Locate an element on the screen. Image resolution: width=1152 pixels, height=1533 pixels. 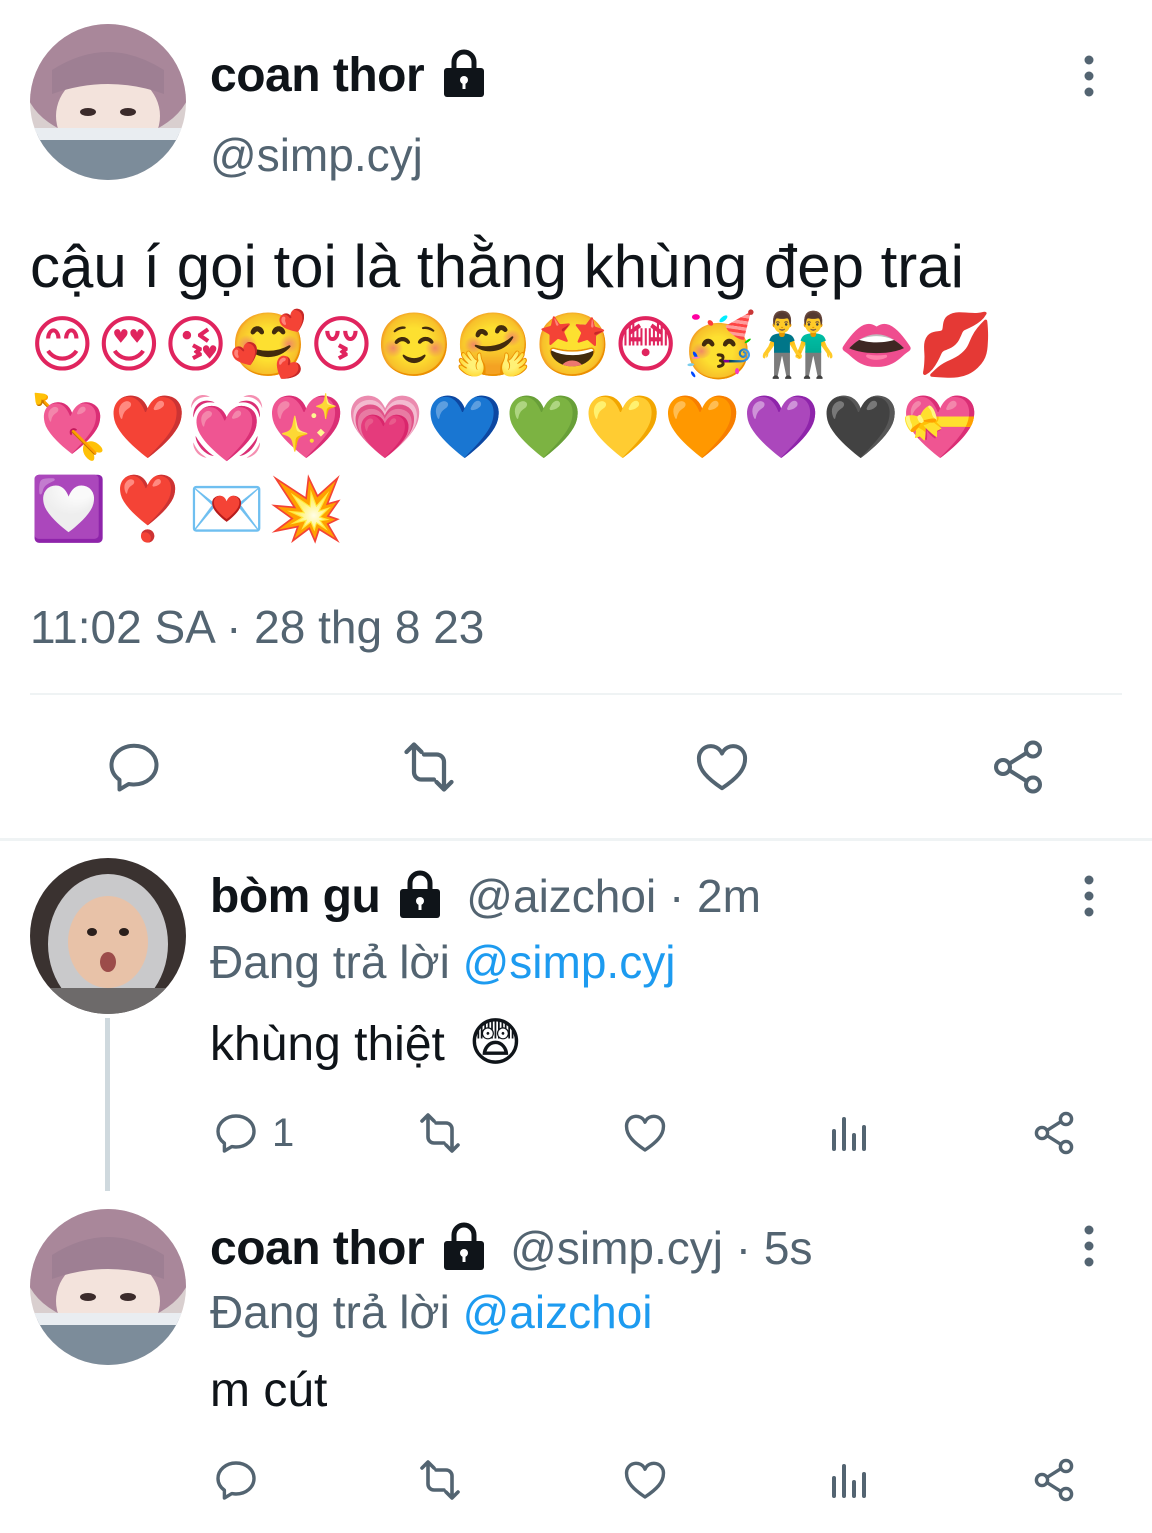
reply-text: m cút is located at coordinates (268, 1390).